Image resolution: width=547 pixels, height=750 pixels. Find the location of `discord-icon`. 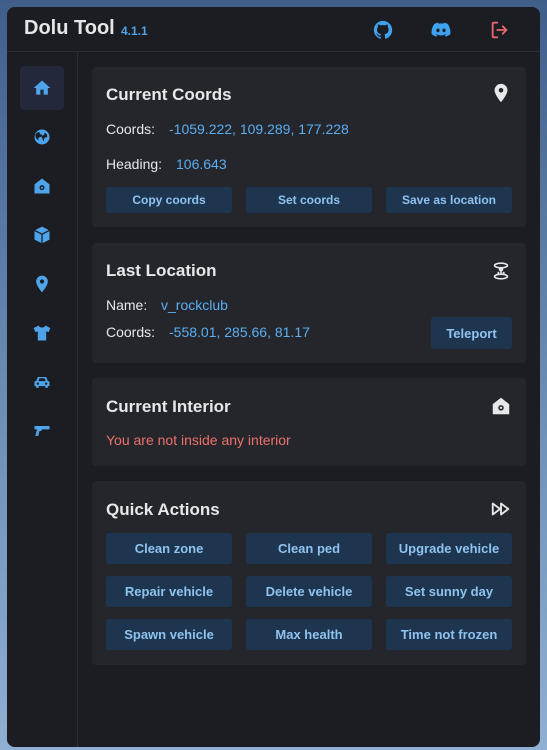

discord-icon is located at coordinates (441, 30).